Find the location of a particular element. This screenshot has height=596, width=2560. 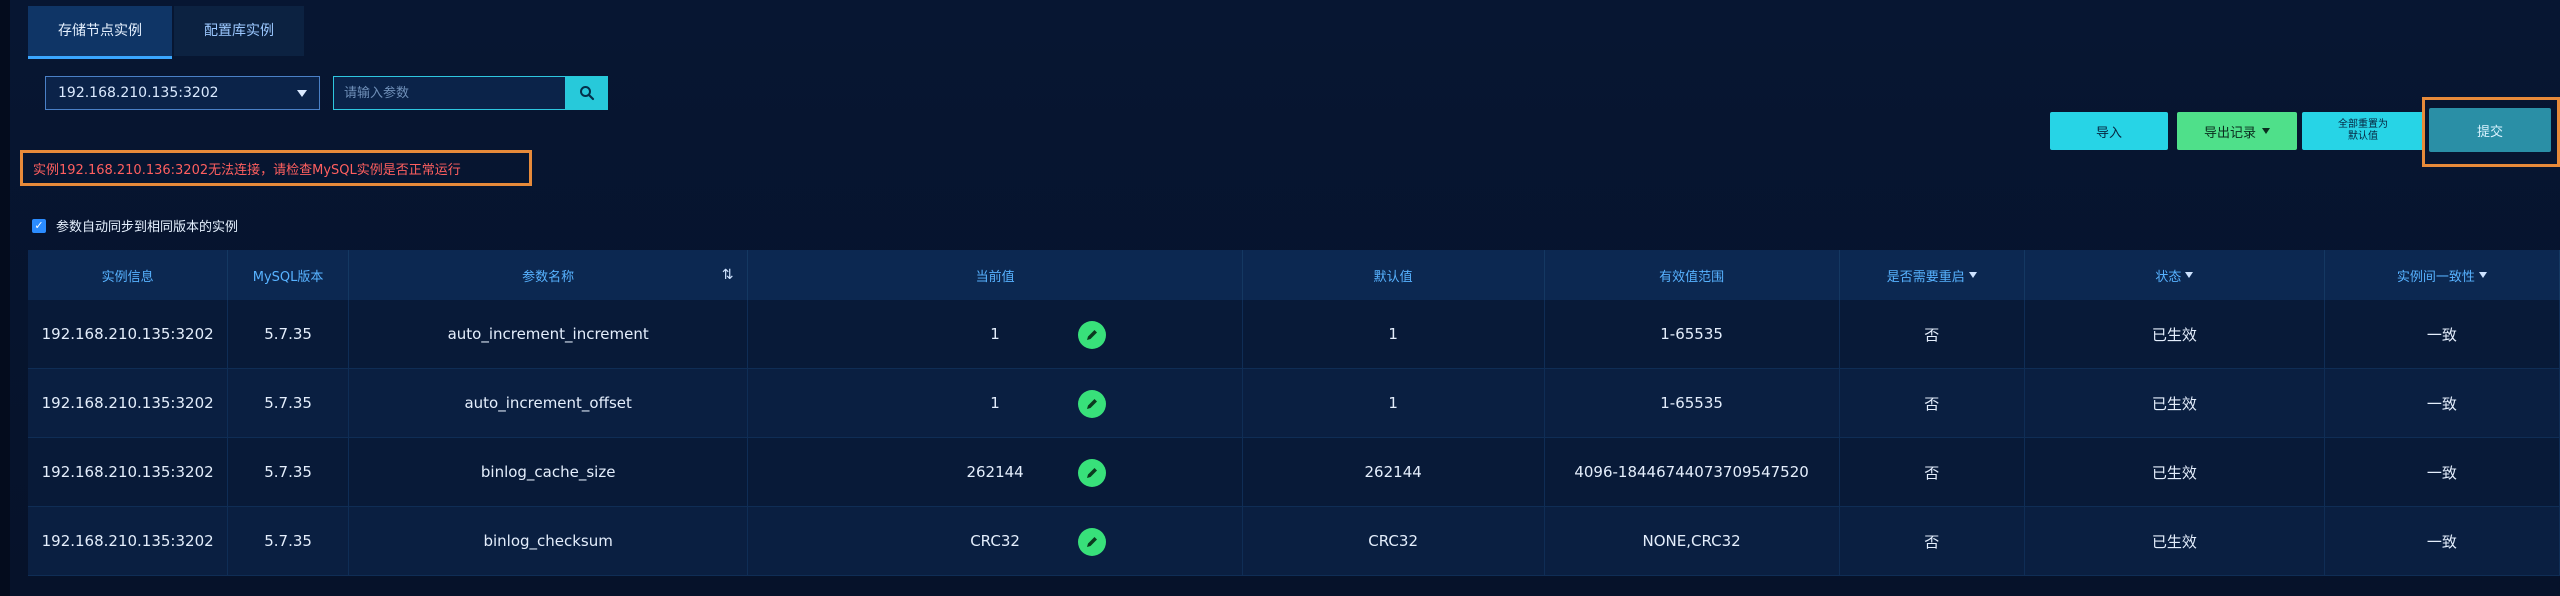

sort-icon: ⇅ is located at coordinates (728, 275).